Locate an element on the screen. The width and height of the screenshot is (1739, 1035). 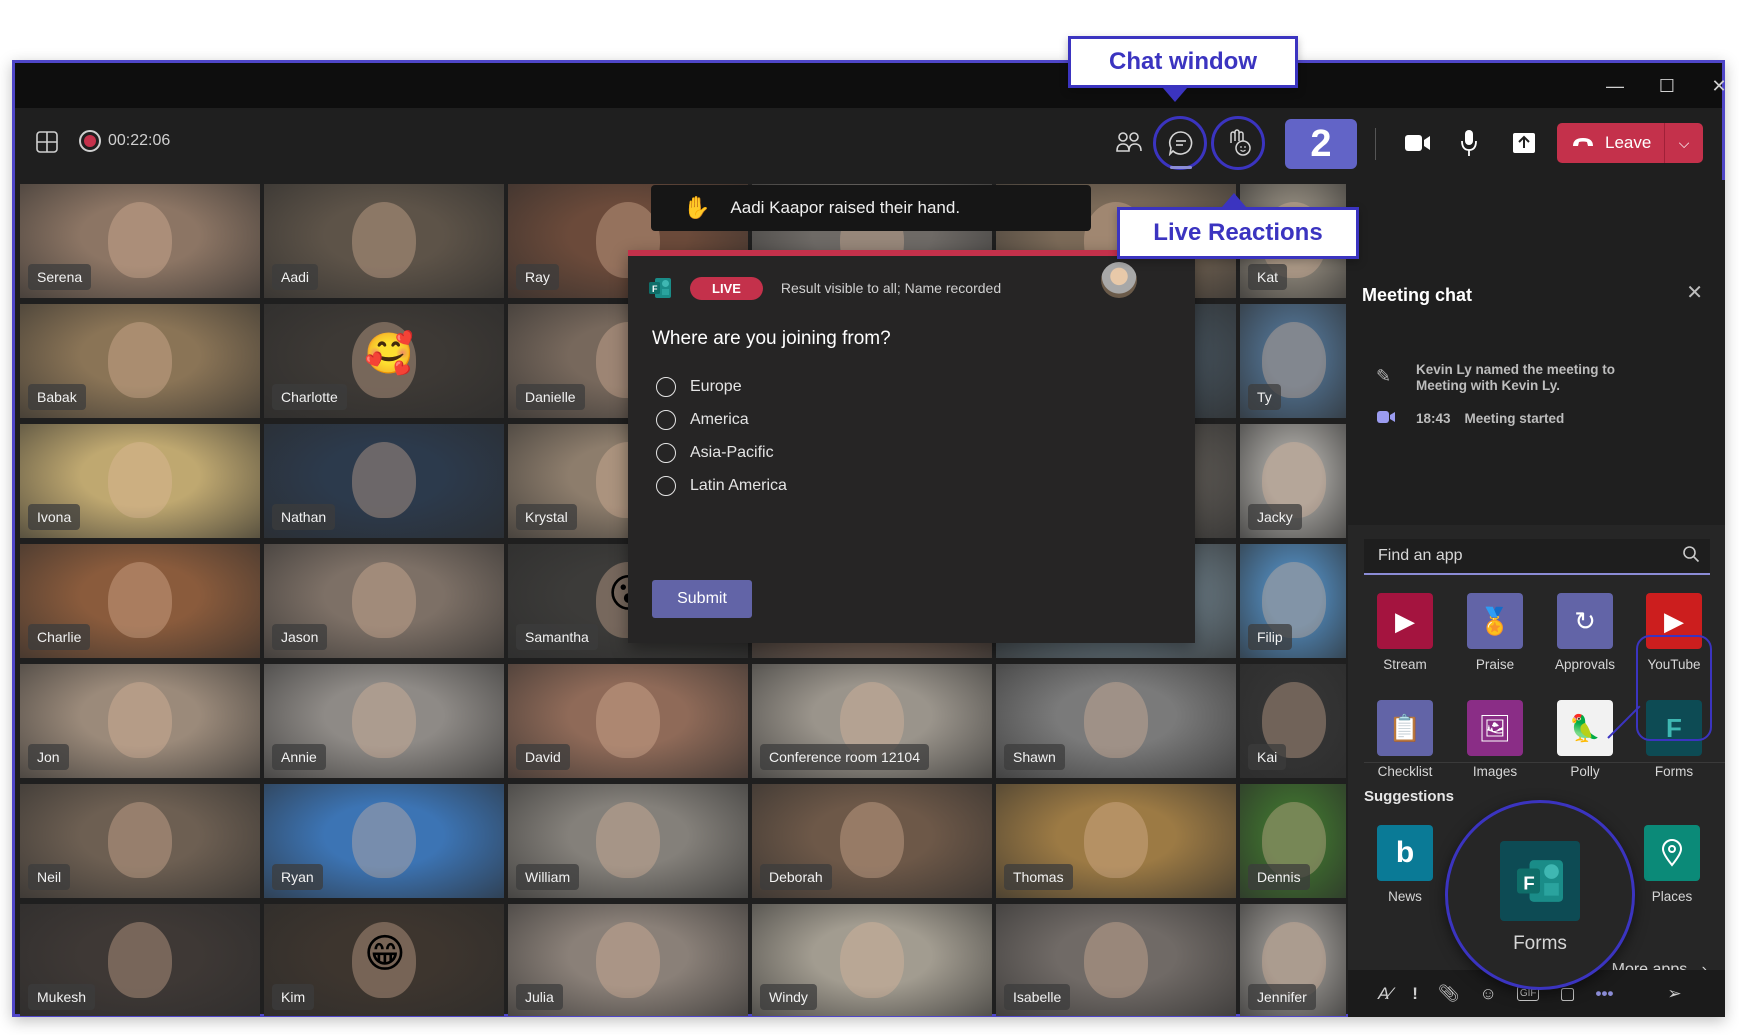
participant-tile: Charlie is located at coordinates (140, 601).